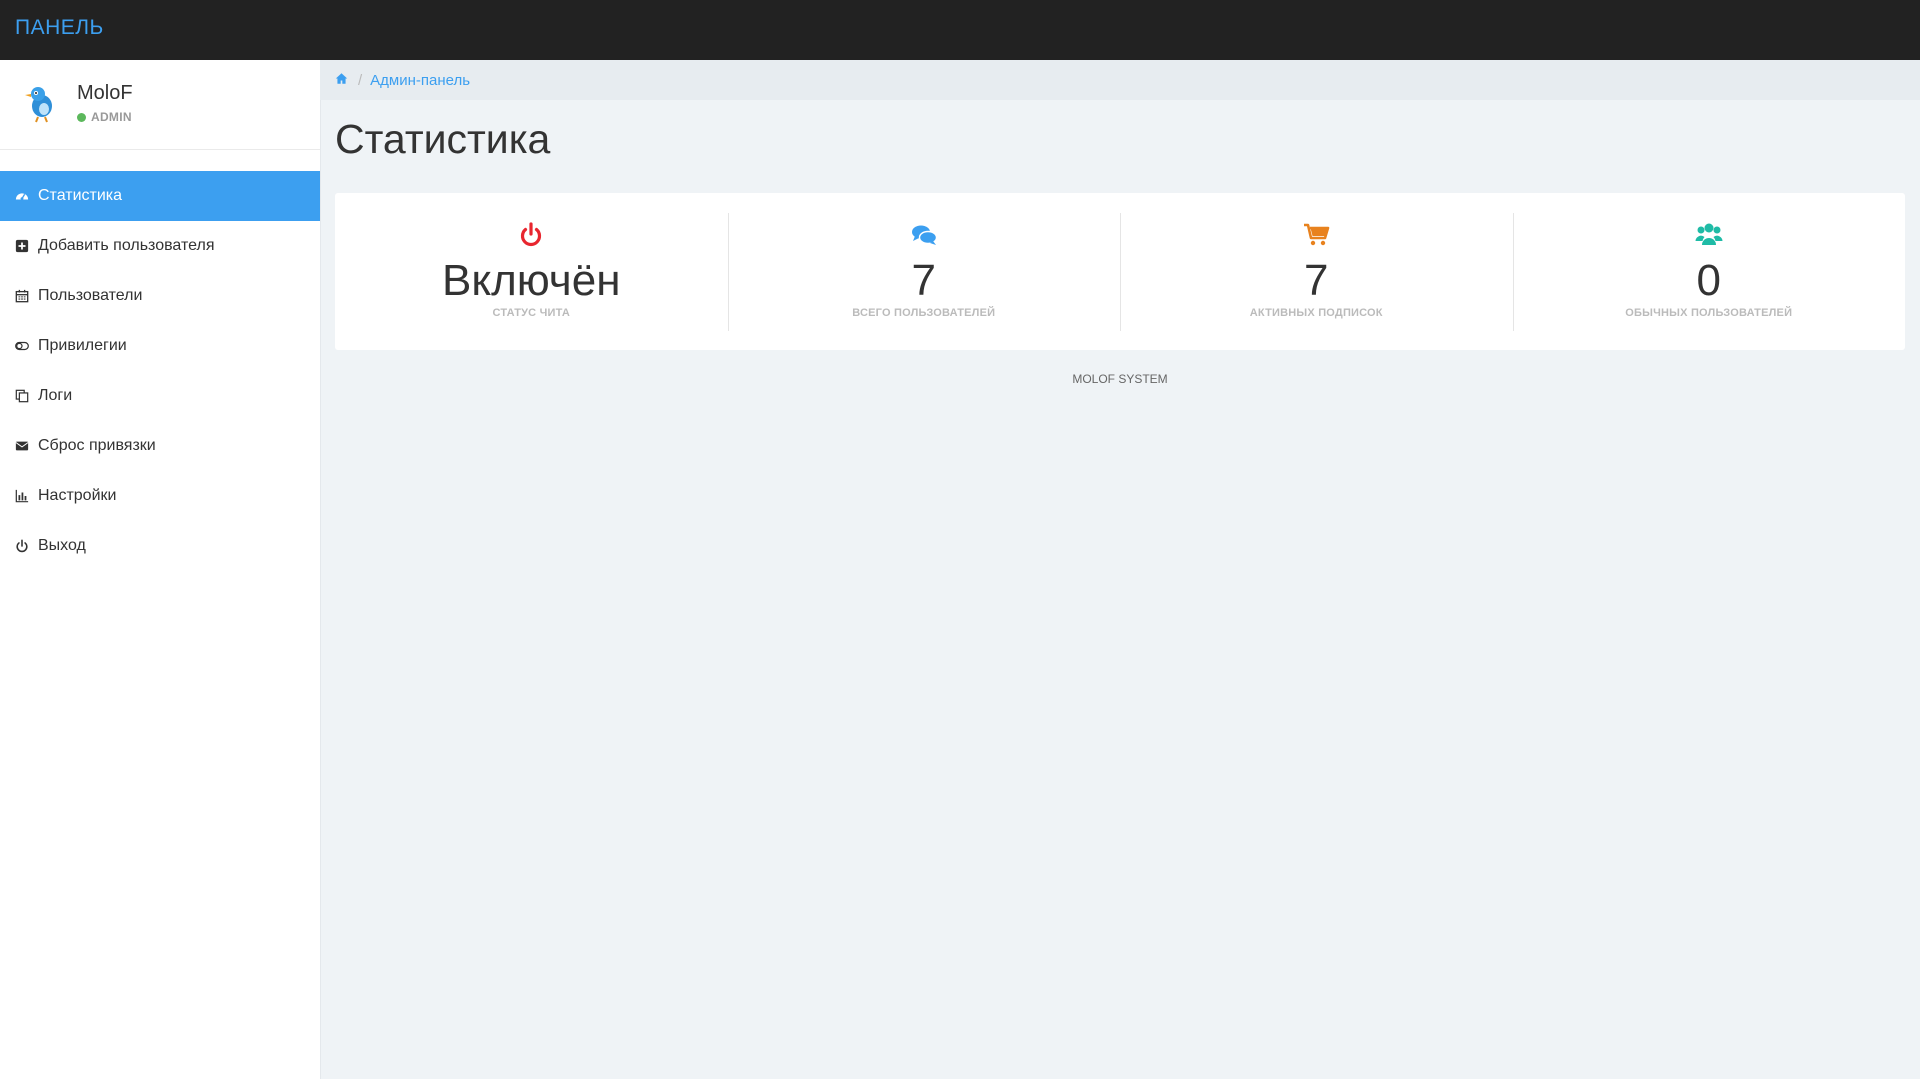  What do you see at coordinates (1316, 235) in the screenshot?
I see `cart-icon` at bounding box center [1316, 235].